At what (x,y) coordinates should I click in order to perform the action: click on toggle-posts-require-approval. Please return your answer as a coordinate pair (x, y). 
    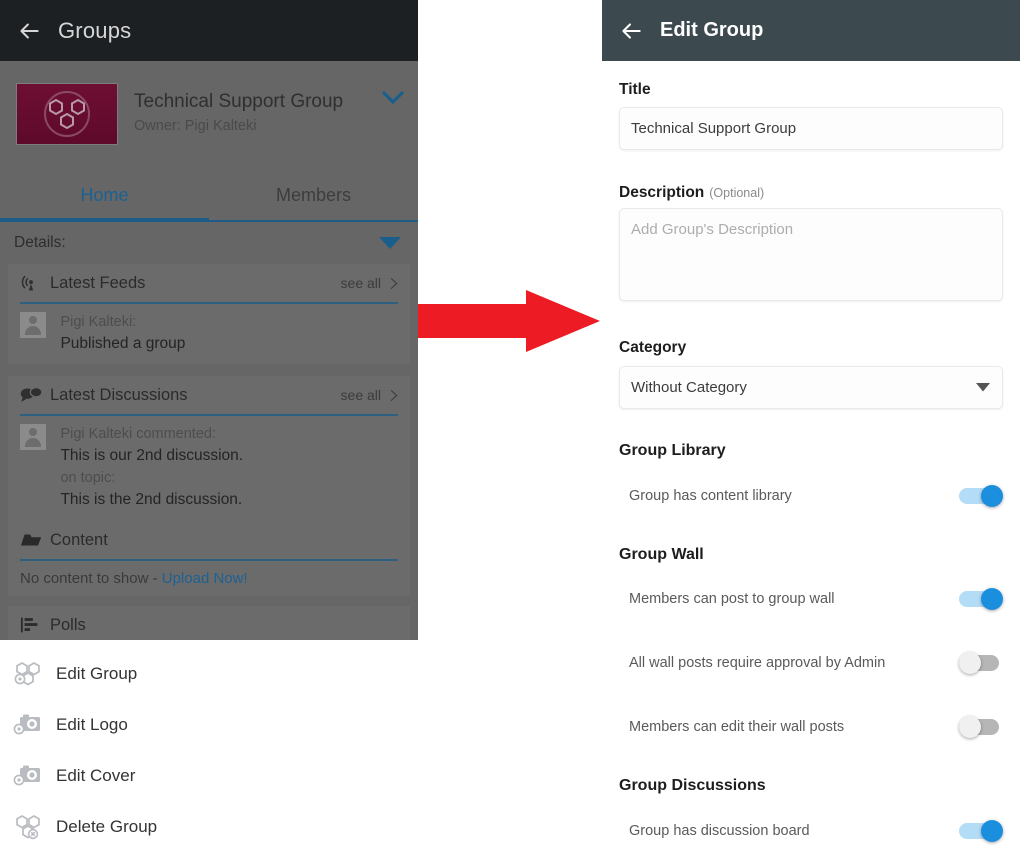
    Looking at the image, I should click on (981, 663).